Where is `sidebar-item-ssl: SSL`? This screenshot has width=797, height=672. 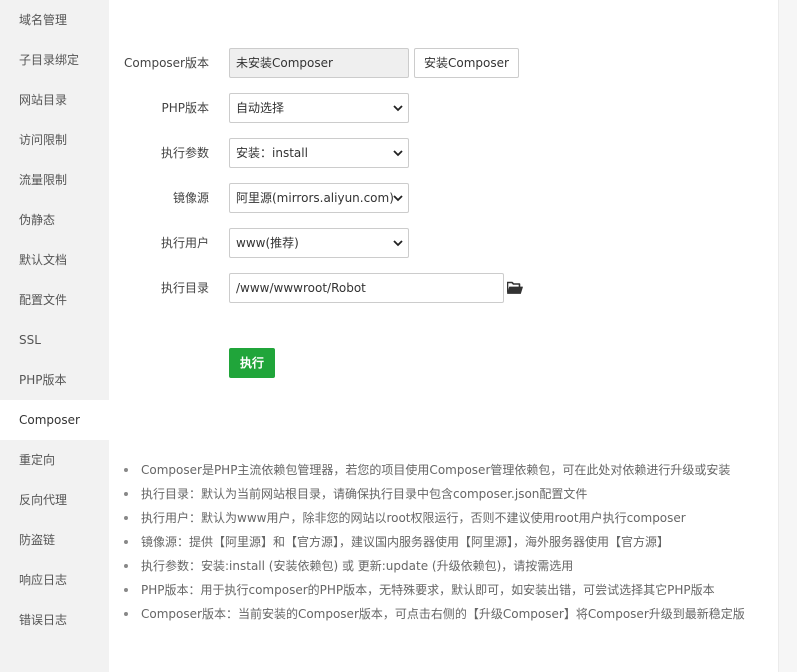
sidebar-item-ssl: SSL is located at coordinates (54, 340).